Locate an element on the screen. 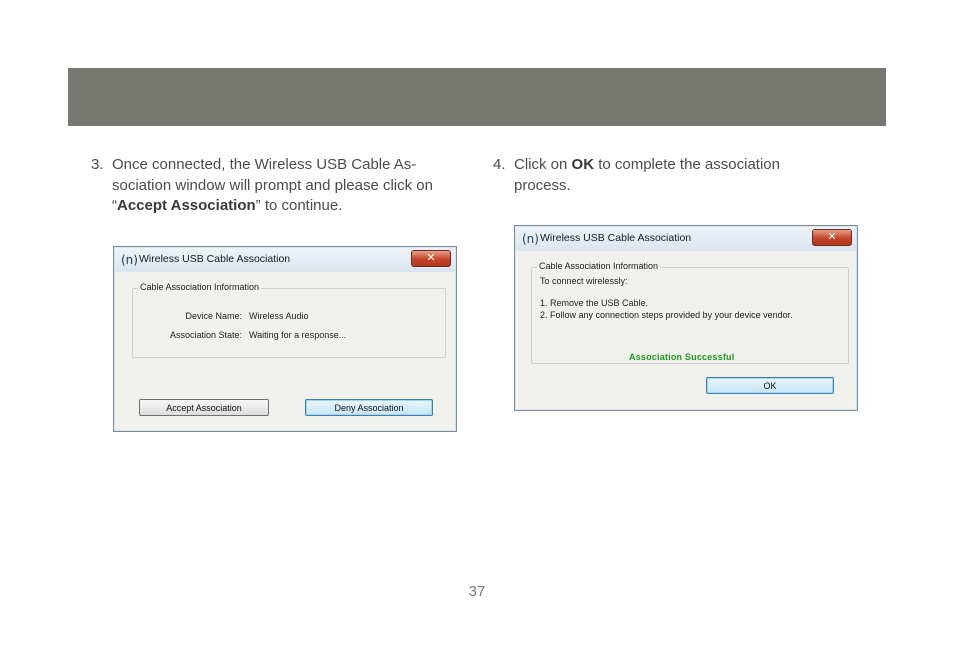 The height and width of the screenshot is (665, 954). association-state-label: Association State: is located at coordinates (205, 335).